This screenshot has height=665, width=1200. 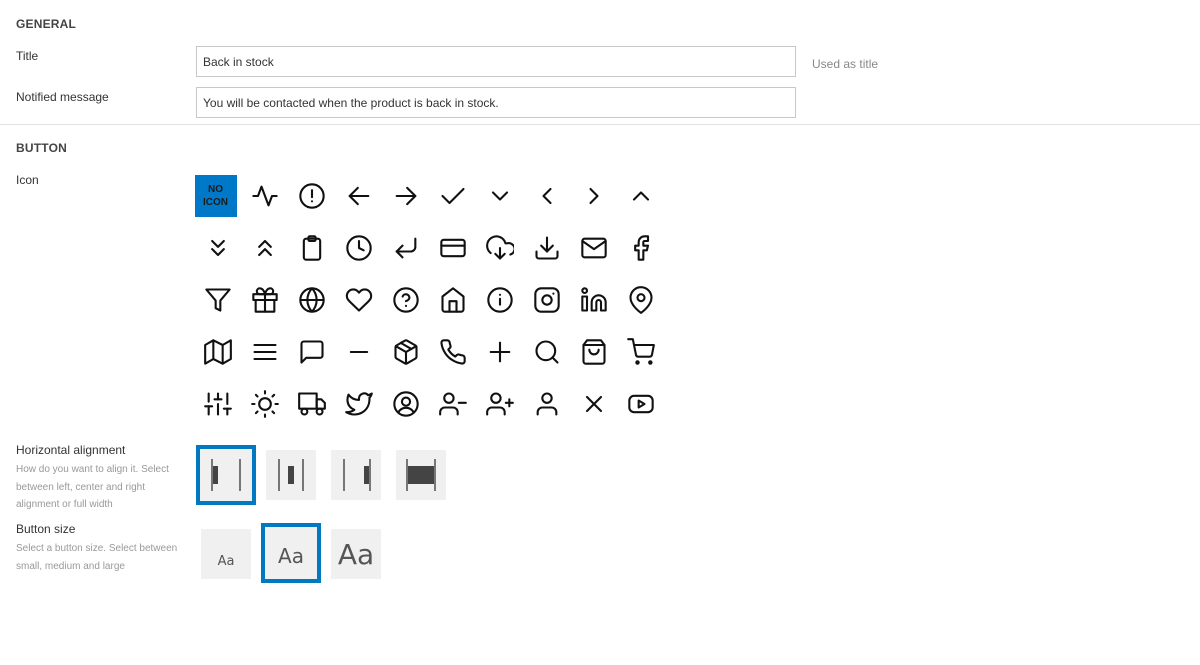 I want to click on icon-option-youtube, so click(x=640, y=404).